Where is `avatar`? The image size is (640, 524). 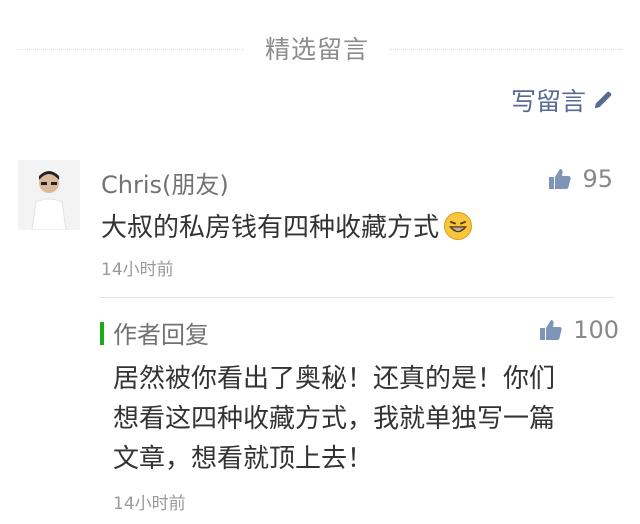 avatar is located at coordinates (49, 195).